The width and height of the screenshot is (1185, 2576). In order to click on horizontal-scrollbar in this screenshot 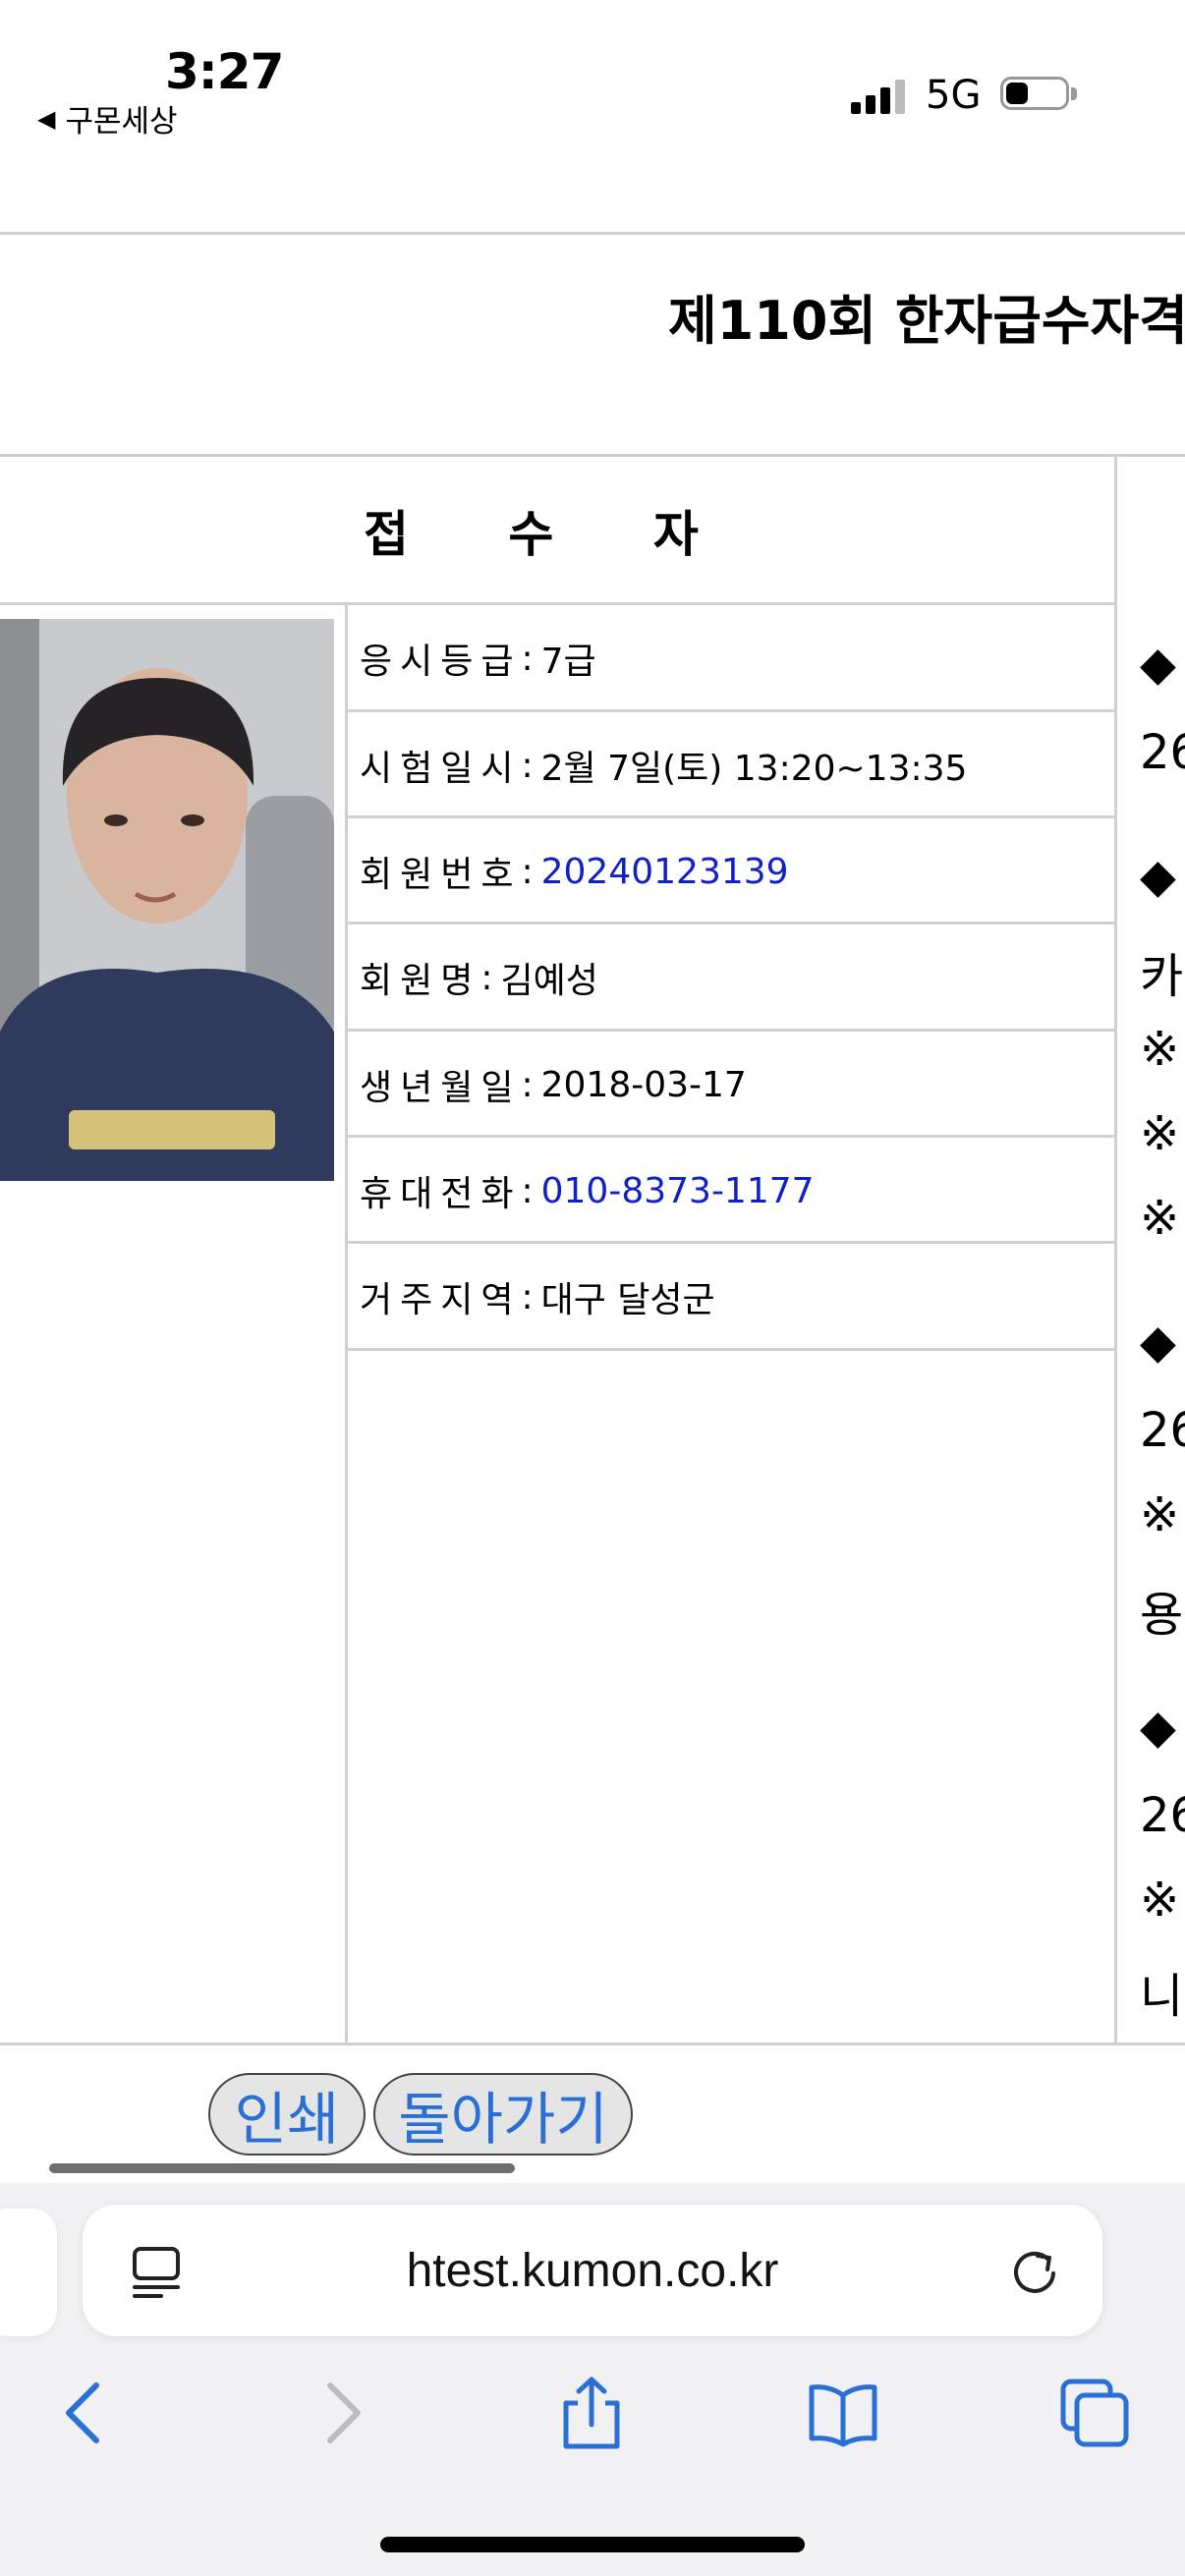, I will do `click(282, 2168)`.